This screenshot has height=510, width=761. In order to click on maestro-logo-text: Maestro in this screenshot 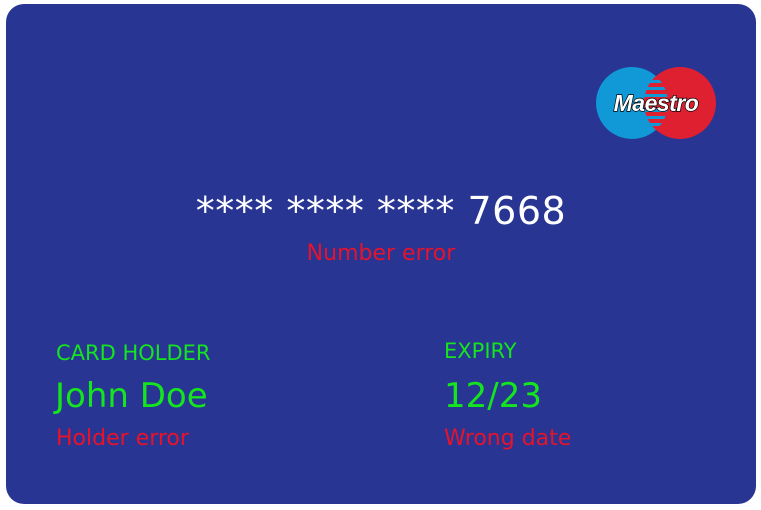, I will do `click(656, 103)`.